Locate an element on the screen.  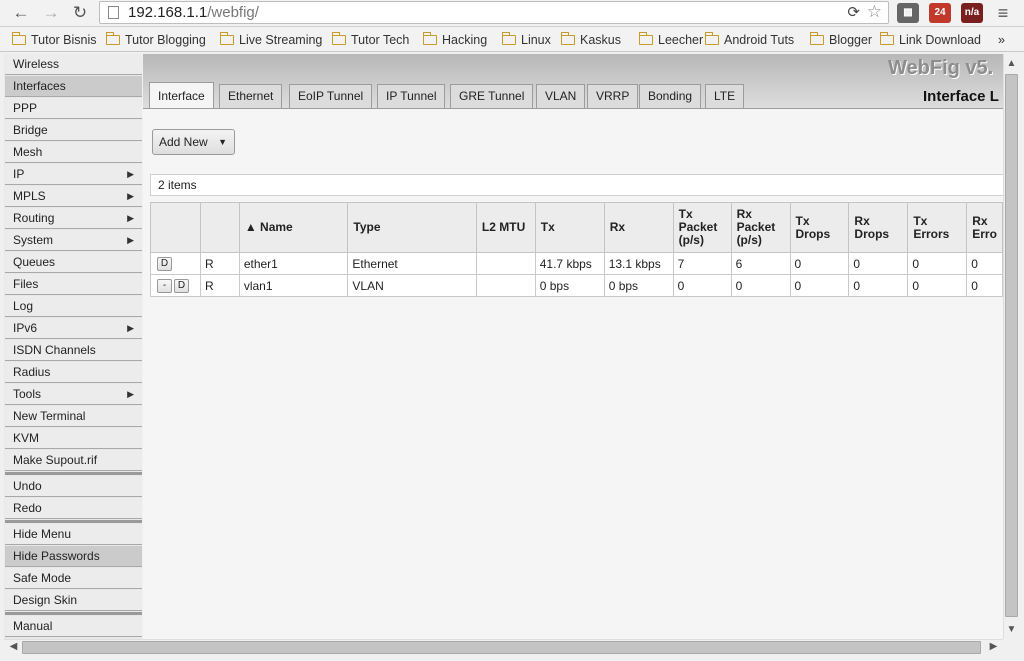
table-row: - D Rvlan1 VLAN 0 bps 0 bps 0 0 0 0 0 0 is located at coordinates (576, 285).